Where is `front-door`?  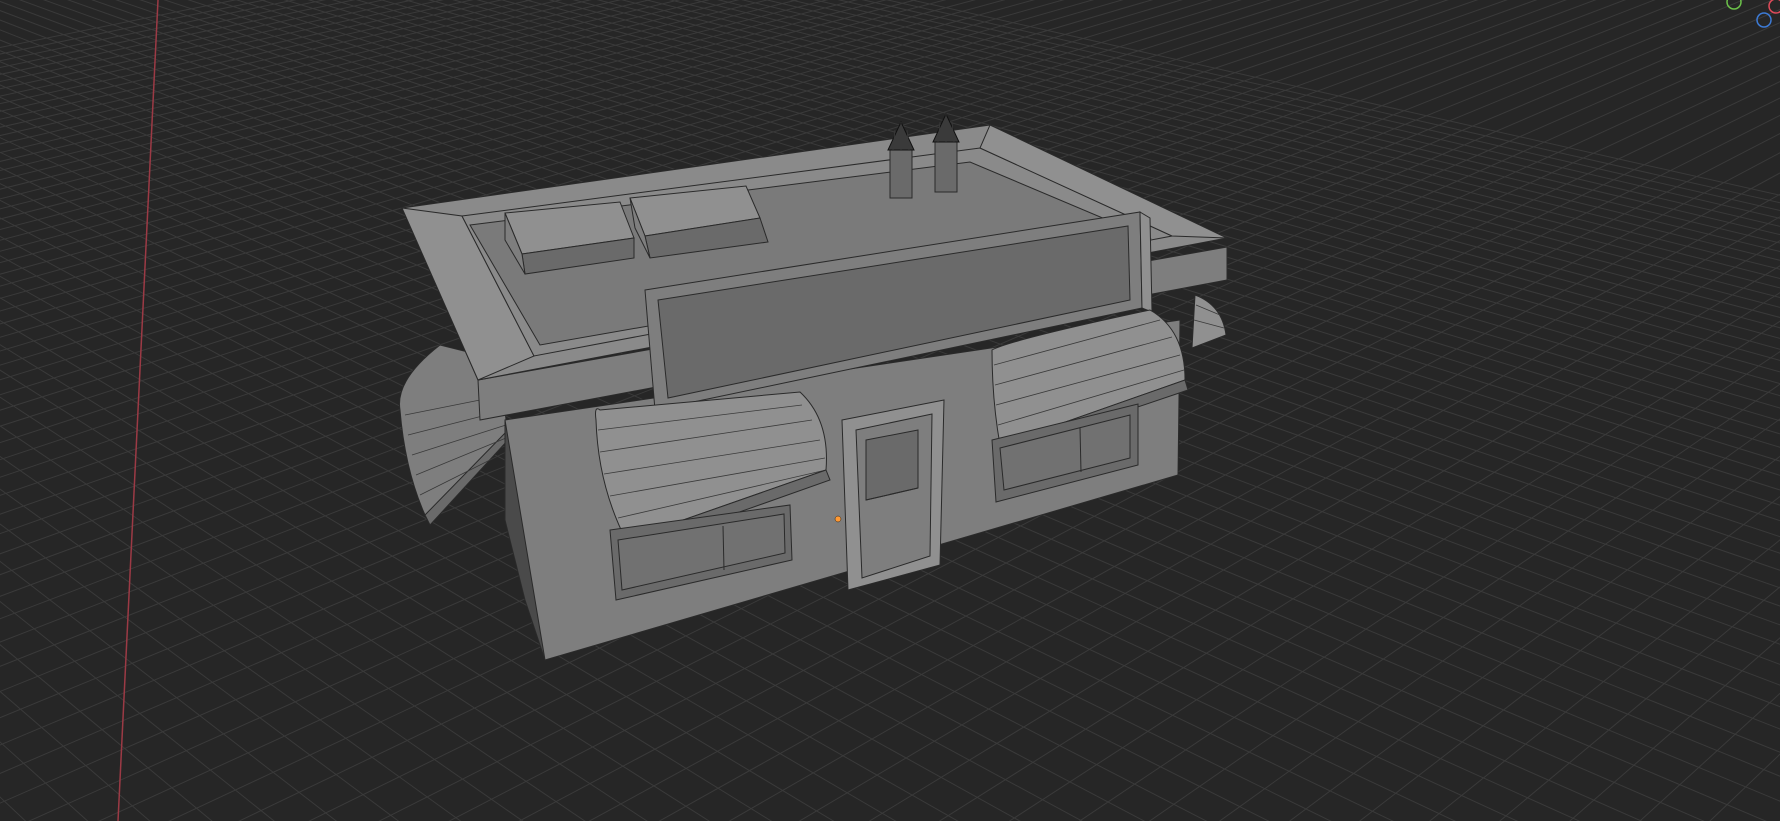
front-door is located at coordinates (893, 495).